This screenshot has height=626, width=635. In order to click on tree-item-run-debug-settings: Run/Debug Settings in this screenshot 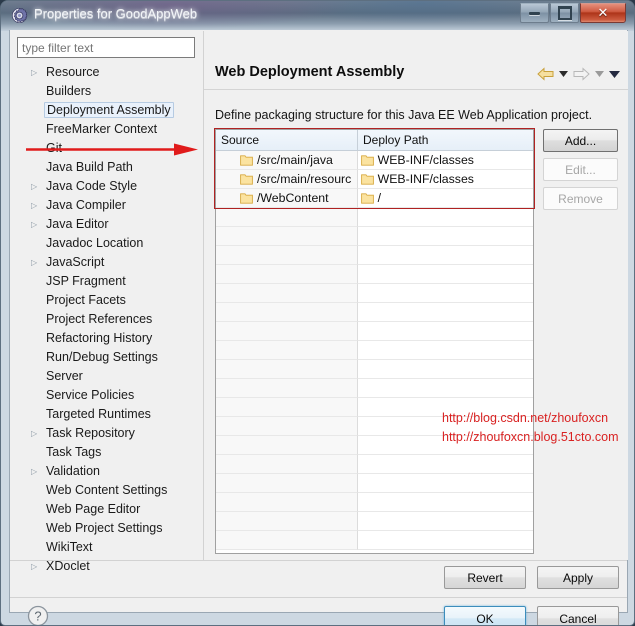, I will do `click(106, 357)`.